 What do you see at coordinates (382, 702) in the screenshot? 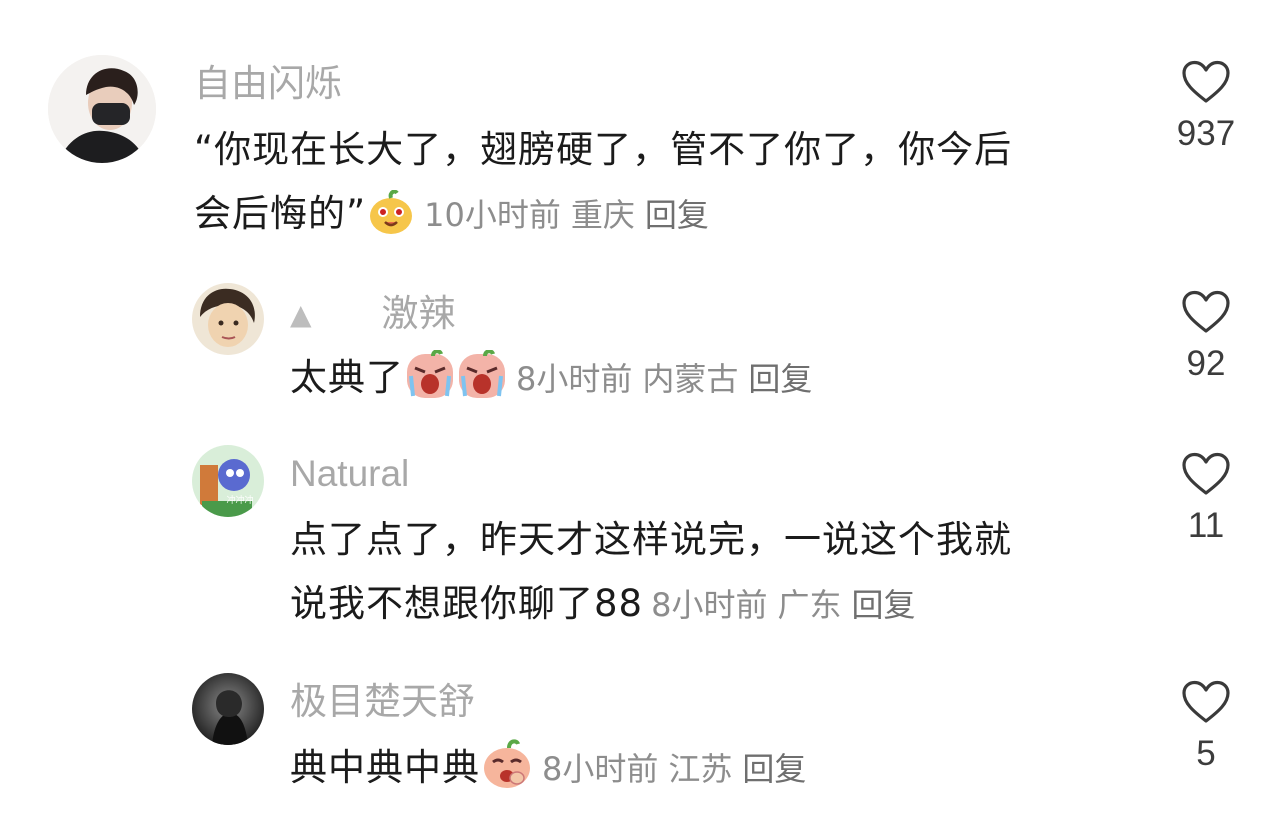
I see `comment-username: 极目楚天舒` at bounding box center [382, 702].